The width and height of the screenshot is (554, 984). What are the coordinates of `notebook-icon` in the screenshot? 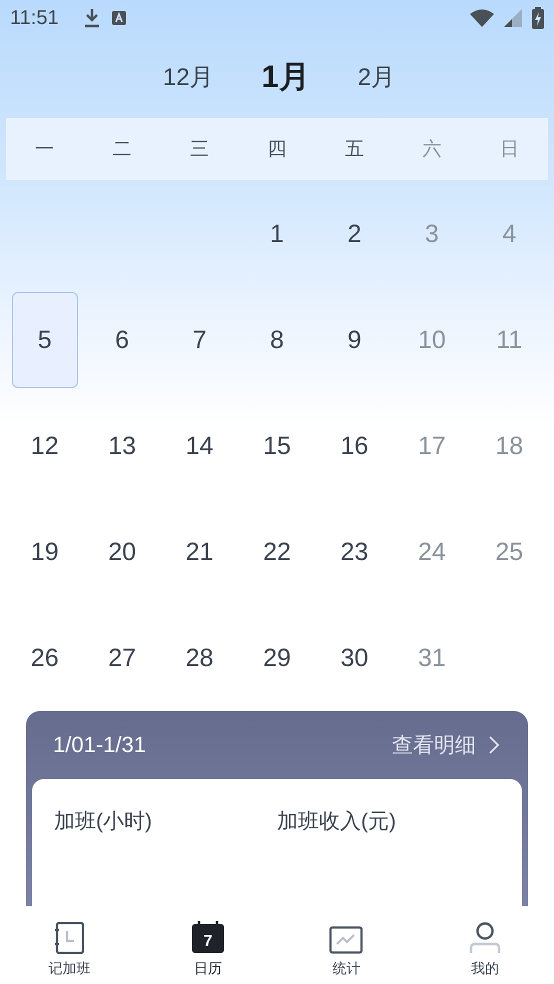 It's located at (69, 938).